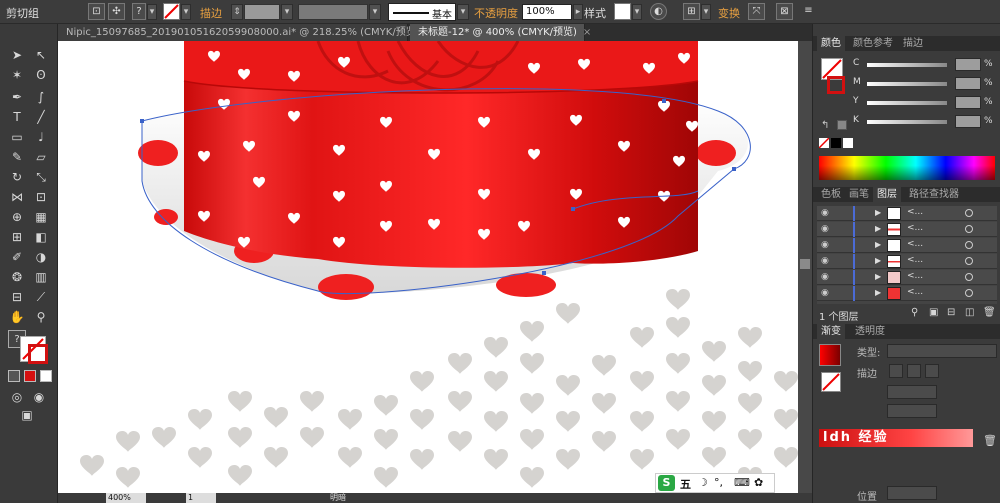 Image resolution: width=1000 pixels, height=503 pixels. What do you see at coordinates (496, 13) in the screenshot?
I see `opacity-label: 不透明度` at bounding box center [496, 13].